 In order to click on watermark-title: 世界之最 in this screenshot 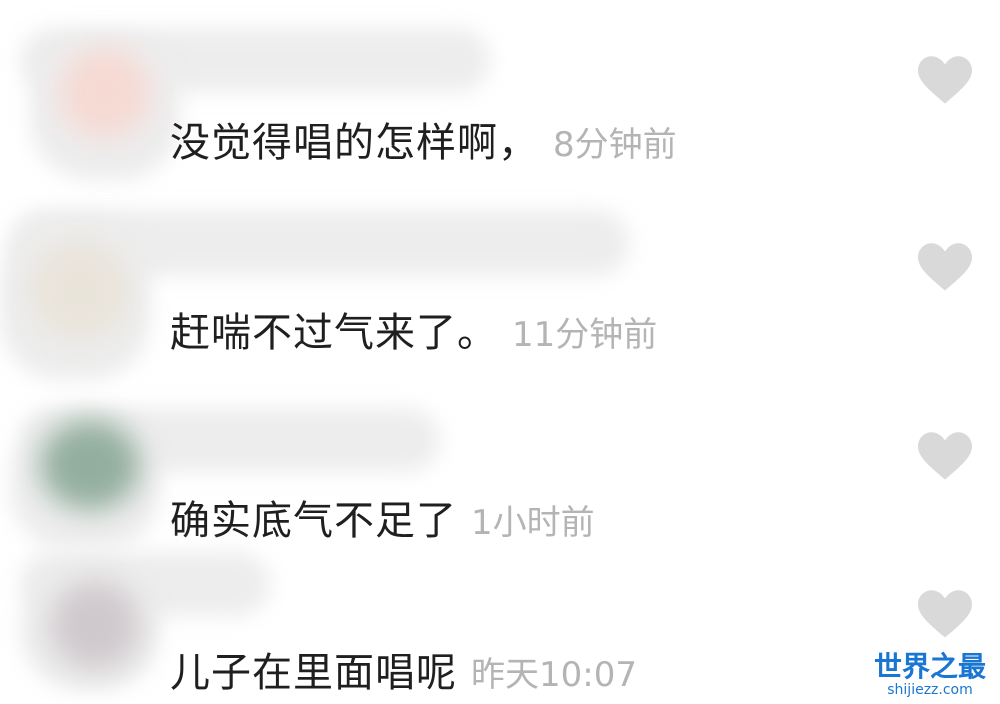, I will do `click(929, 666)`.